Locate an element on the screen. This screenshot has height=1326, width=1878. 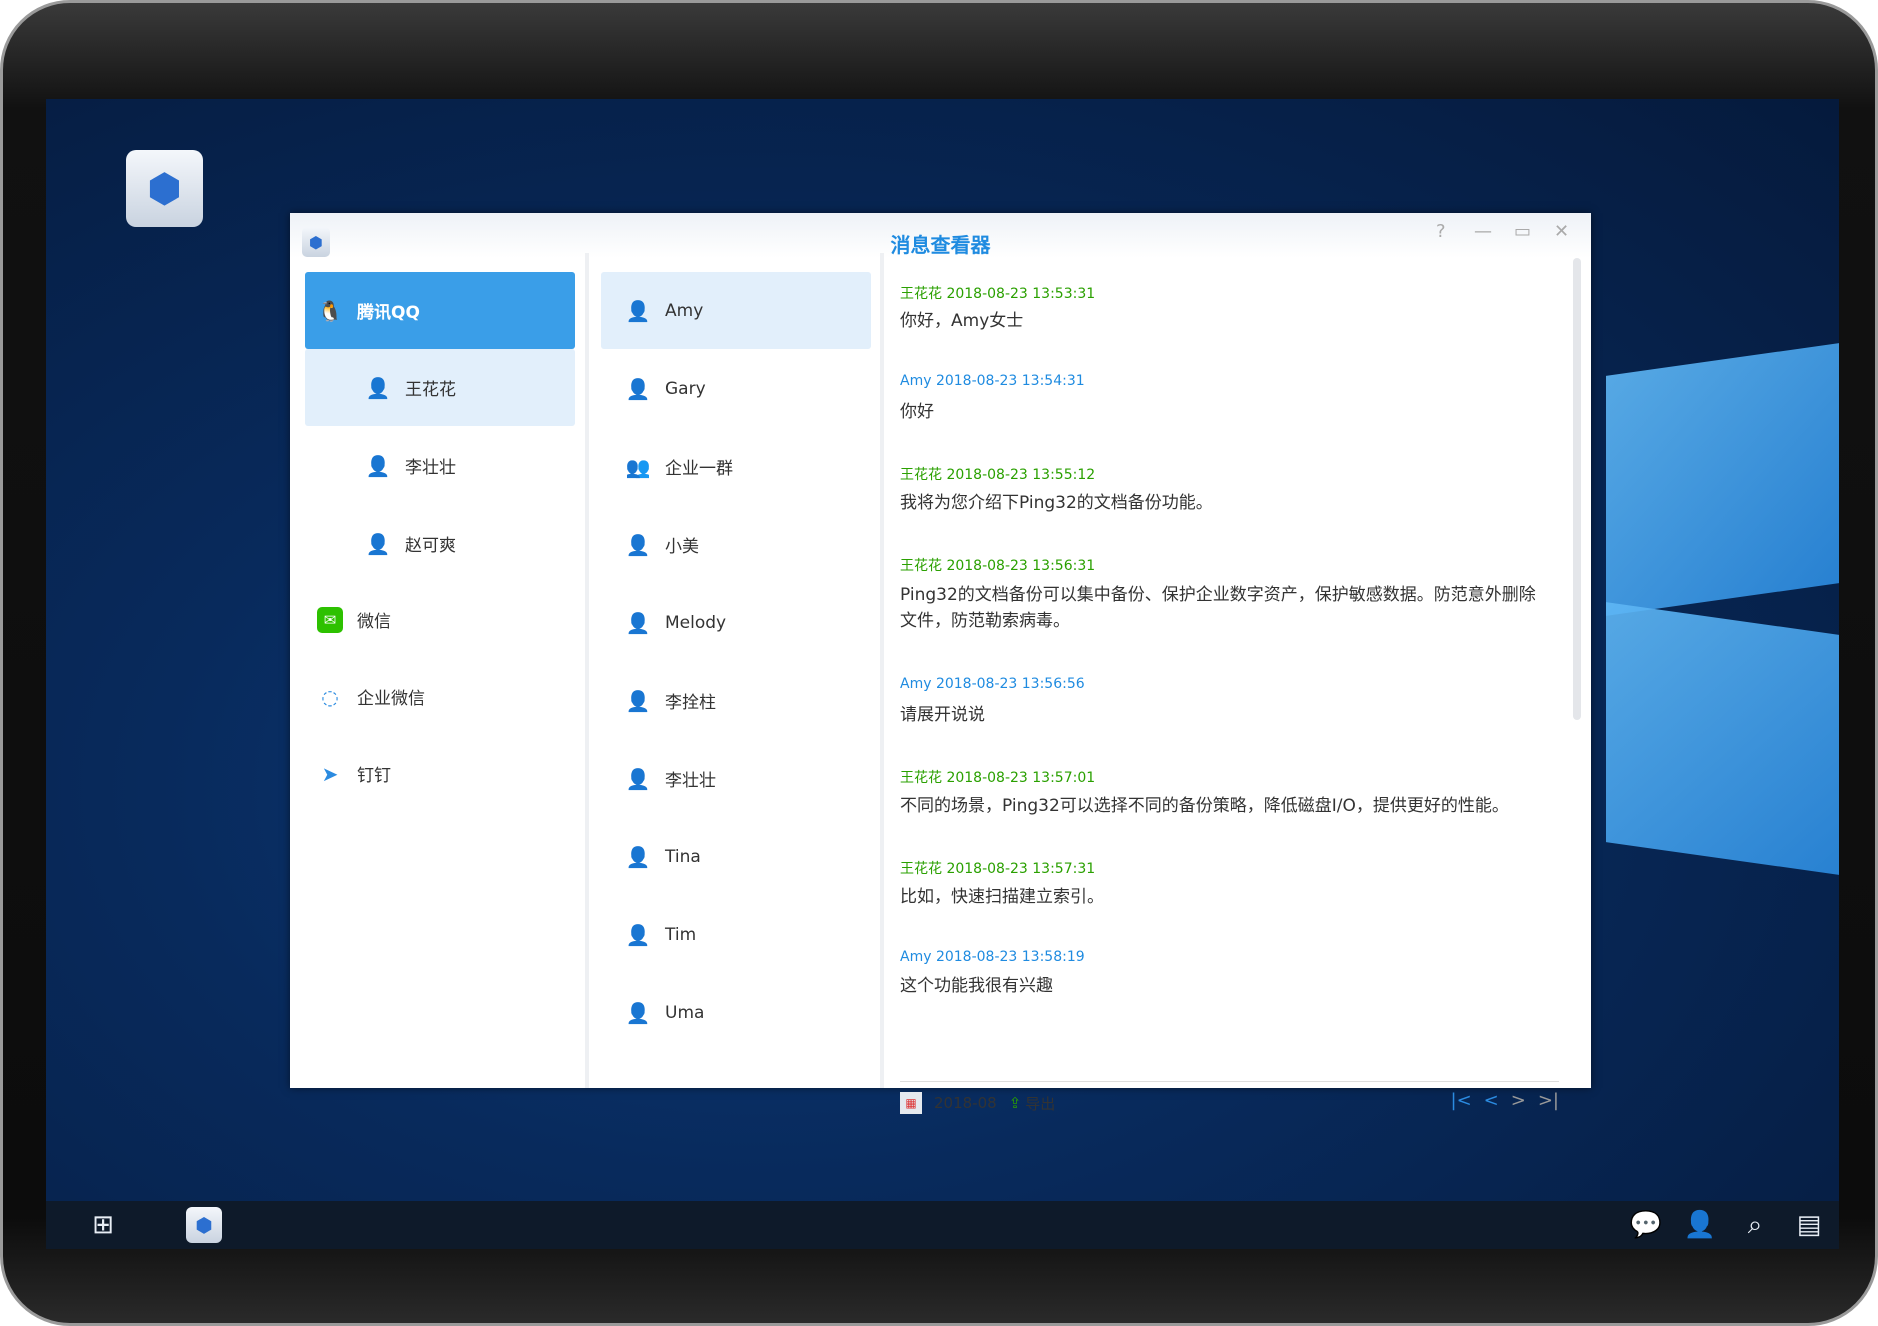
last-page-button: >| is located at coordinates (1548, 1100).